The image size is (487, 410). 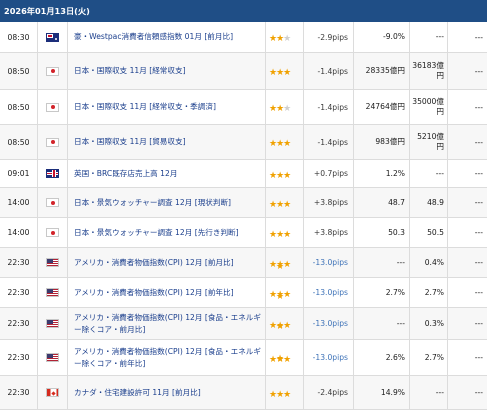 I want to click on indicator-link: 日本・国際収支 11月 [経常収支], so click(x=130, y=71).